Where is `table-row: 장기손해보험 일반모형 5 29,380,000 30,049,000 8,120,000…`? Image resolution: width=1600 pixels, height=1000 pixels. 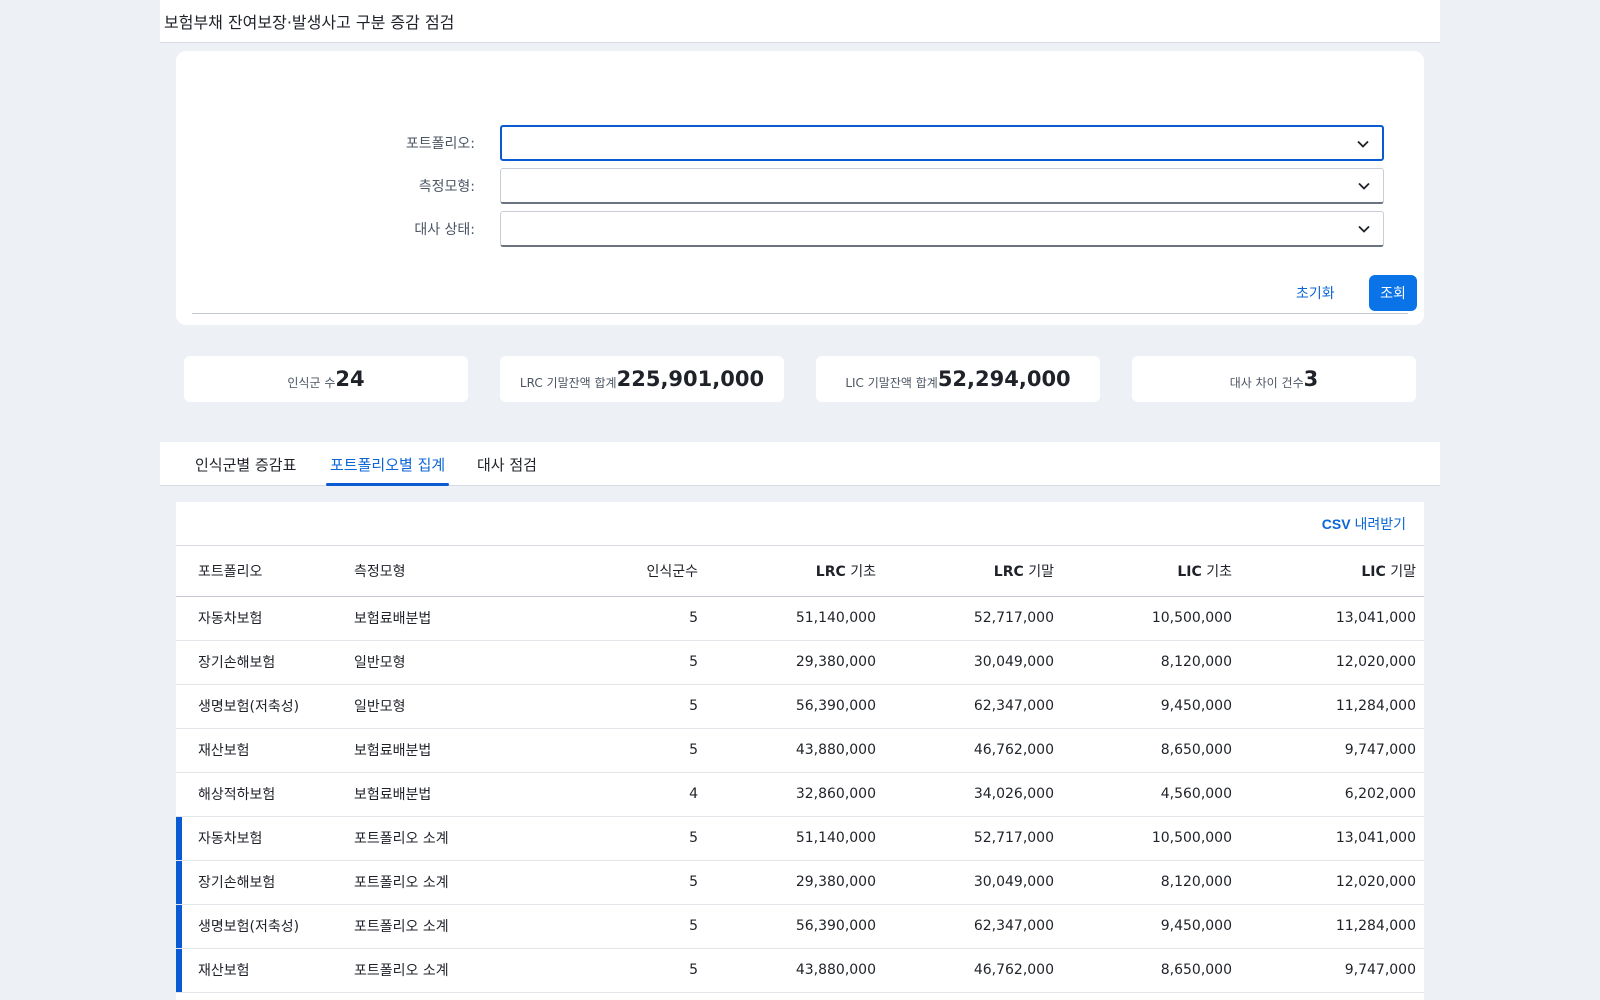 table-row: 장기손해보험 일반모형 5 29,380,000 30,049,000 8,120,000… is located at coordinates (800, 662).